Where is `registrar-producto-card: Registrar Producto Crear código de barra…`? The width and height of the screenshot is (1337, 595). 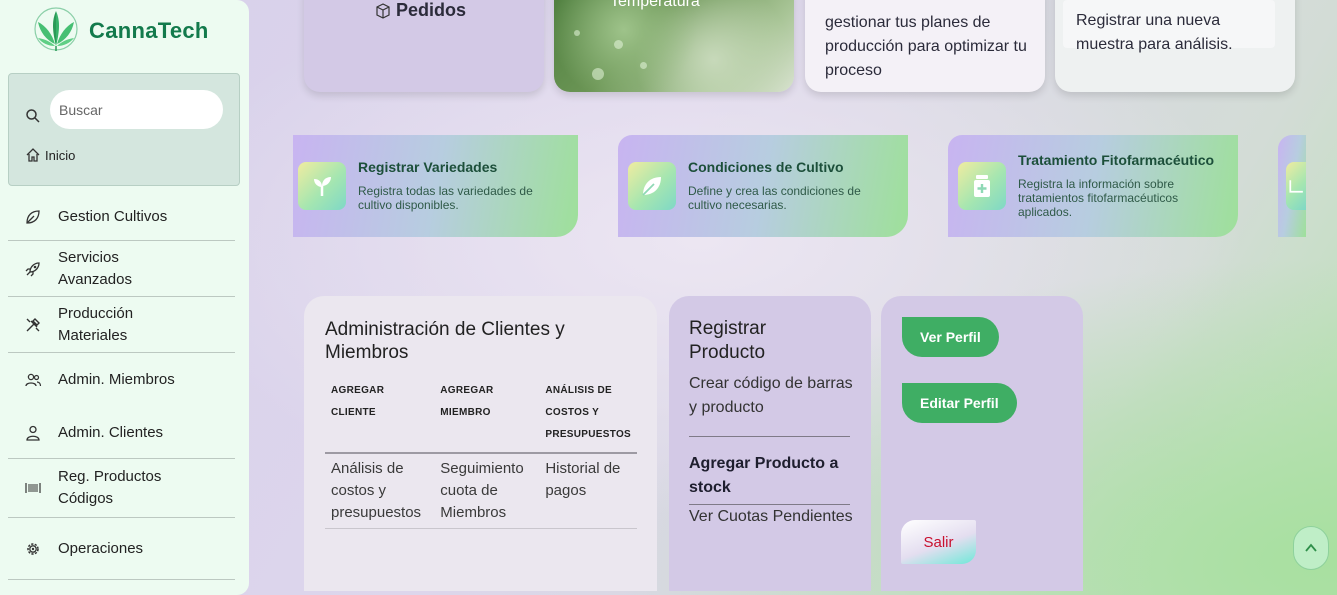 registrar-producto-card: Registrar Producto Crear código de barra… is located at coordinates (770, 443).